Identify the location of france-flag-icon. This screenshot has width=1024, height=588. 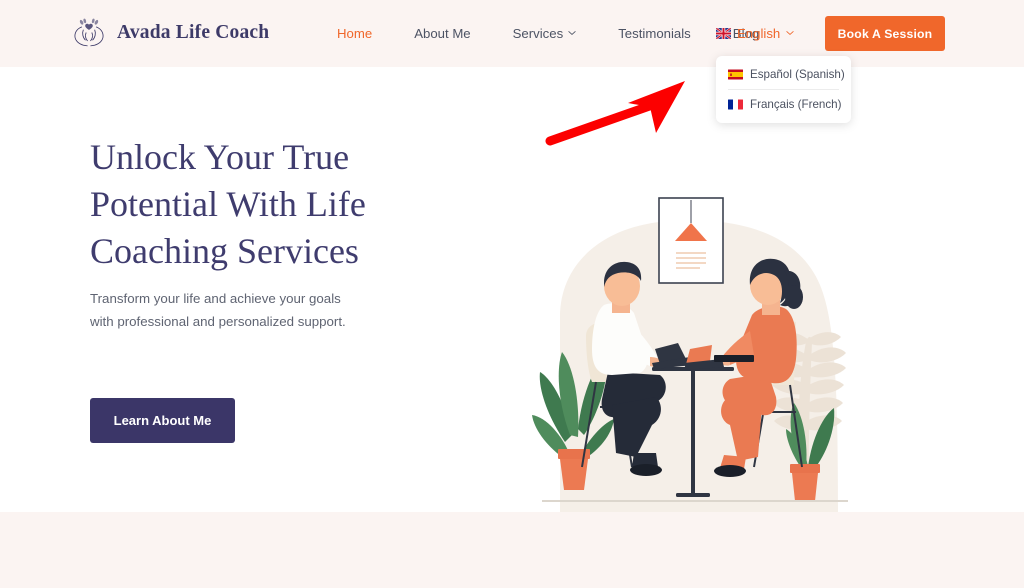
(735, 104).